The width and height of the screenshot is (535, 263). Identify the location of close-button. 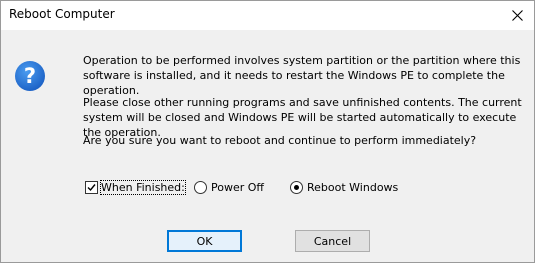
(517, 15).